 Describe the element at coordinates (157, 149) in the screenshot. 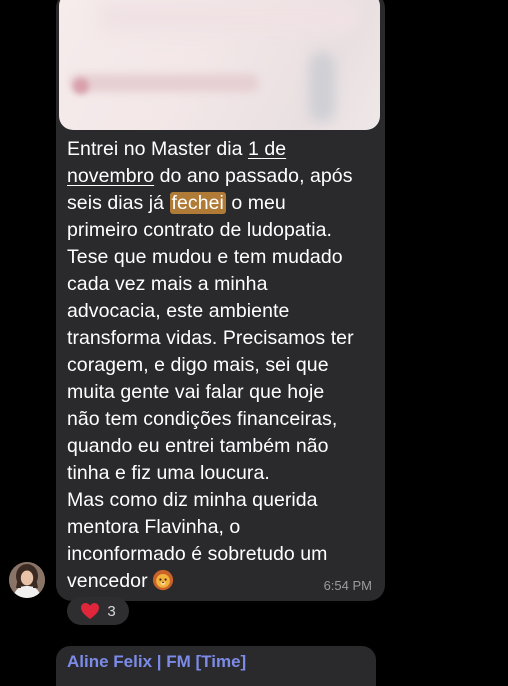

I see `message-text-segment: Entrei no Master dia` at that location.